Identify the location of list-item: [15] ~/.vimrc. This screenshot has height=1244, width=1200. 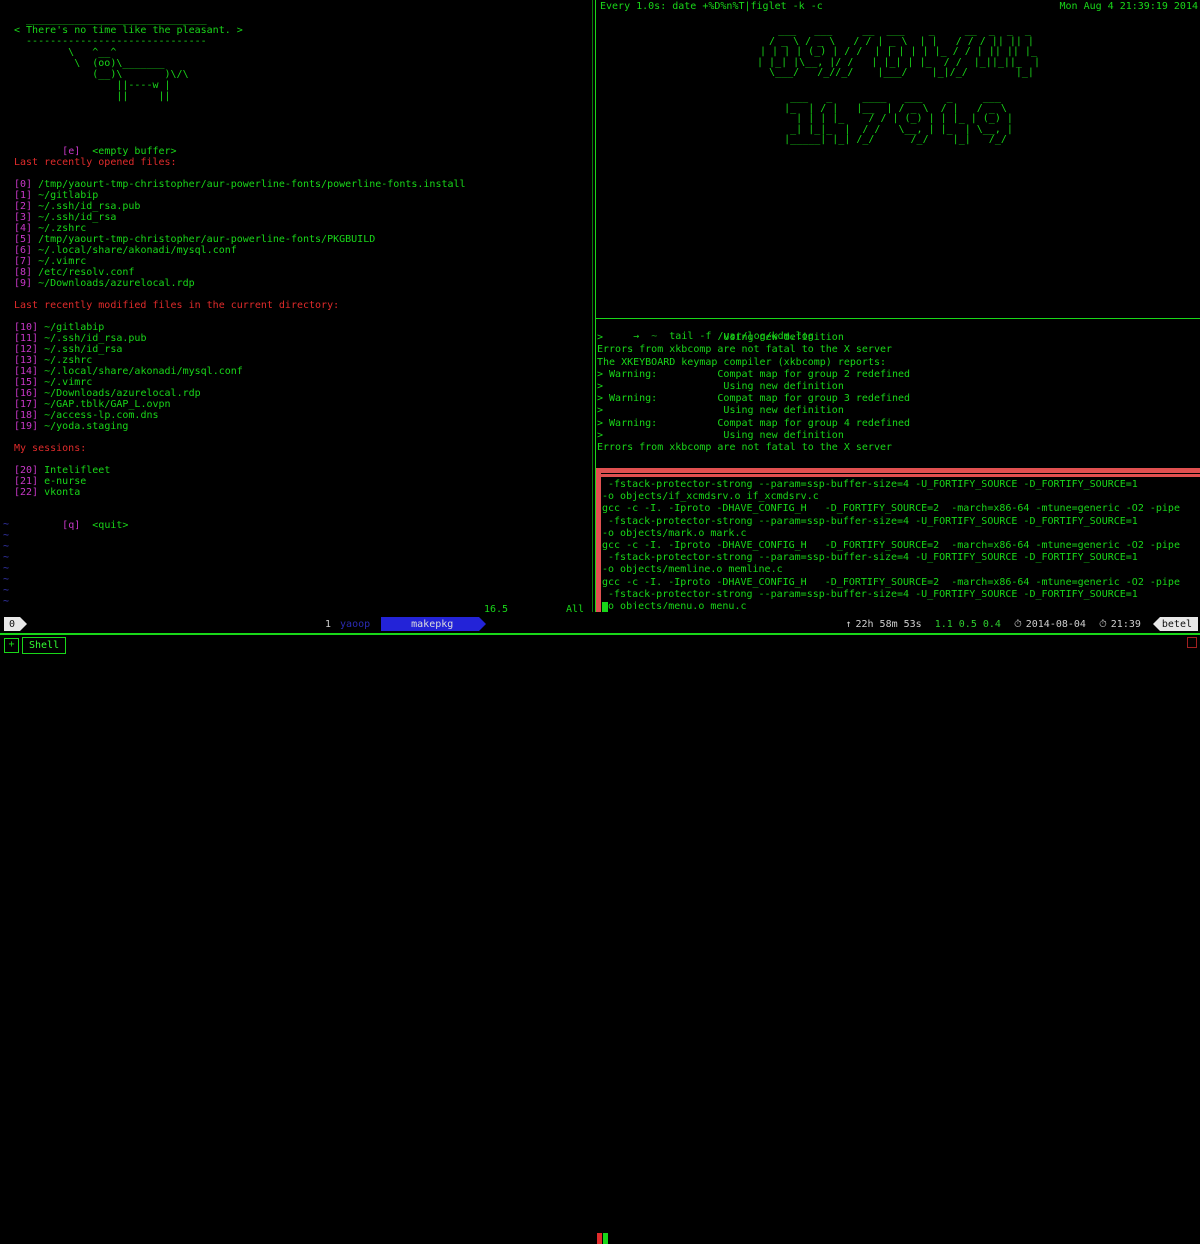
(240, 382).